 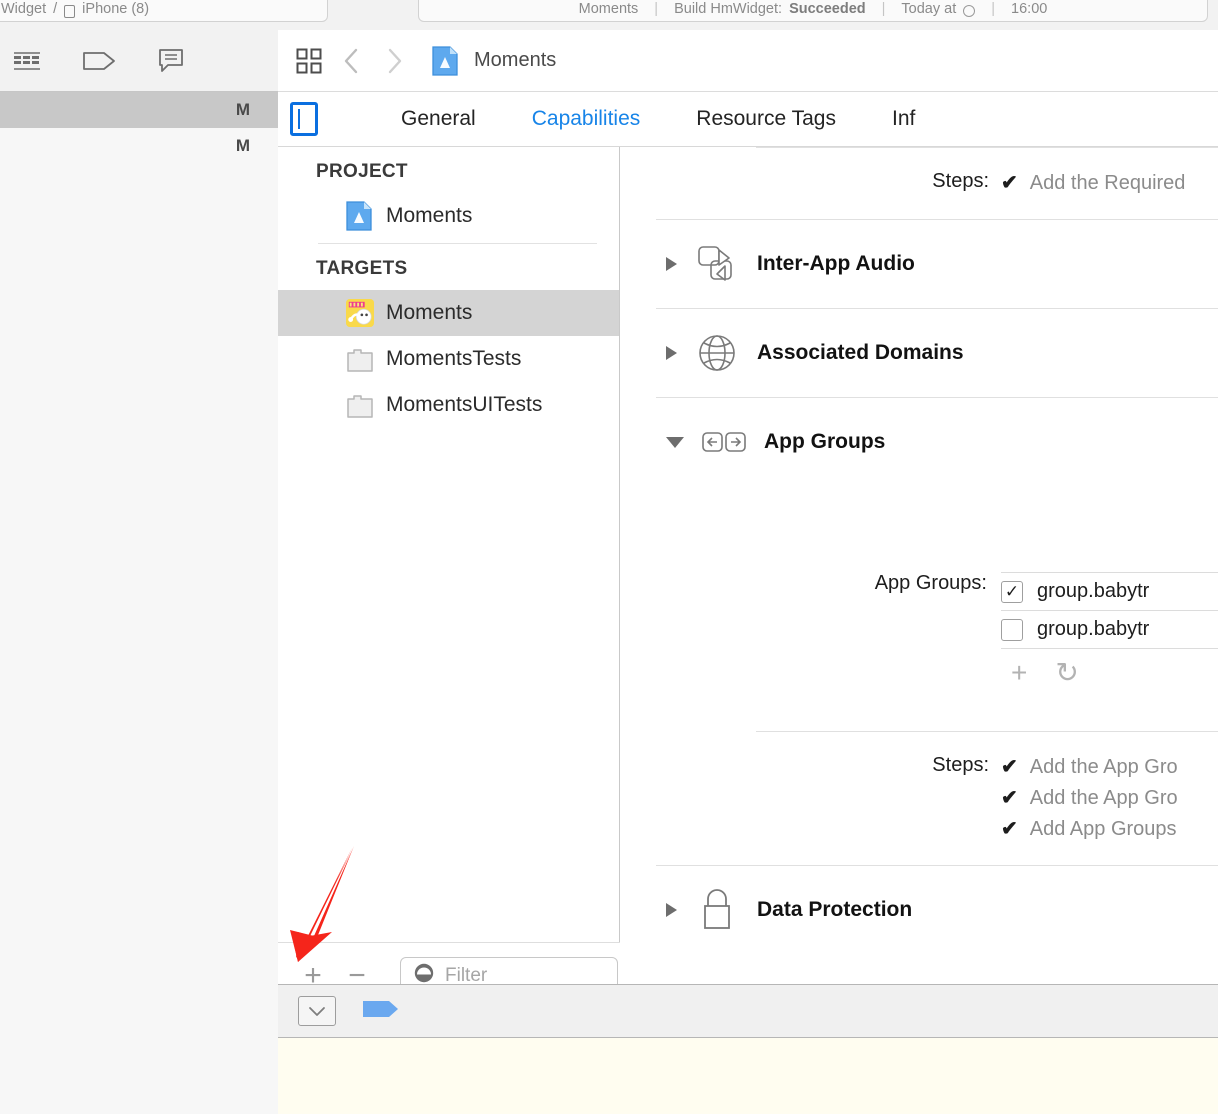 What do you see at coordinates (656, 9) in the screenshot?
I see `status-sep-1: |` at bounding box center [656, 9].